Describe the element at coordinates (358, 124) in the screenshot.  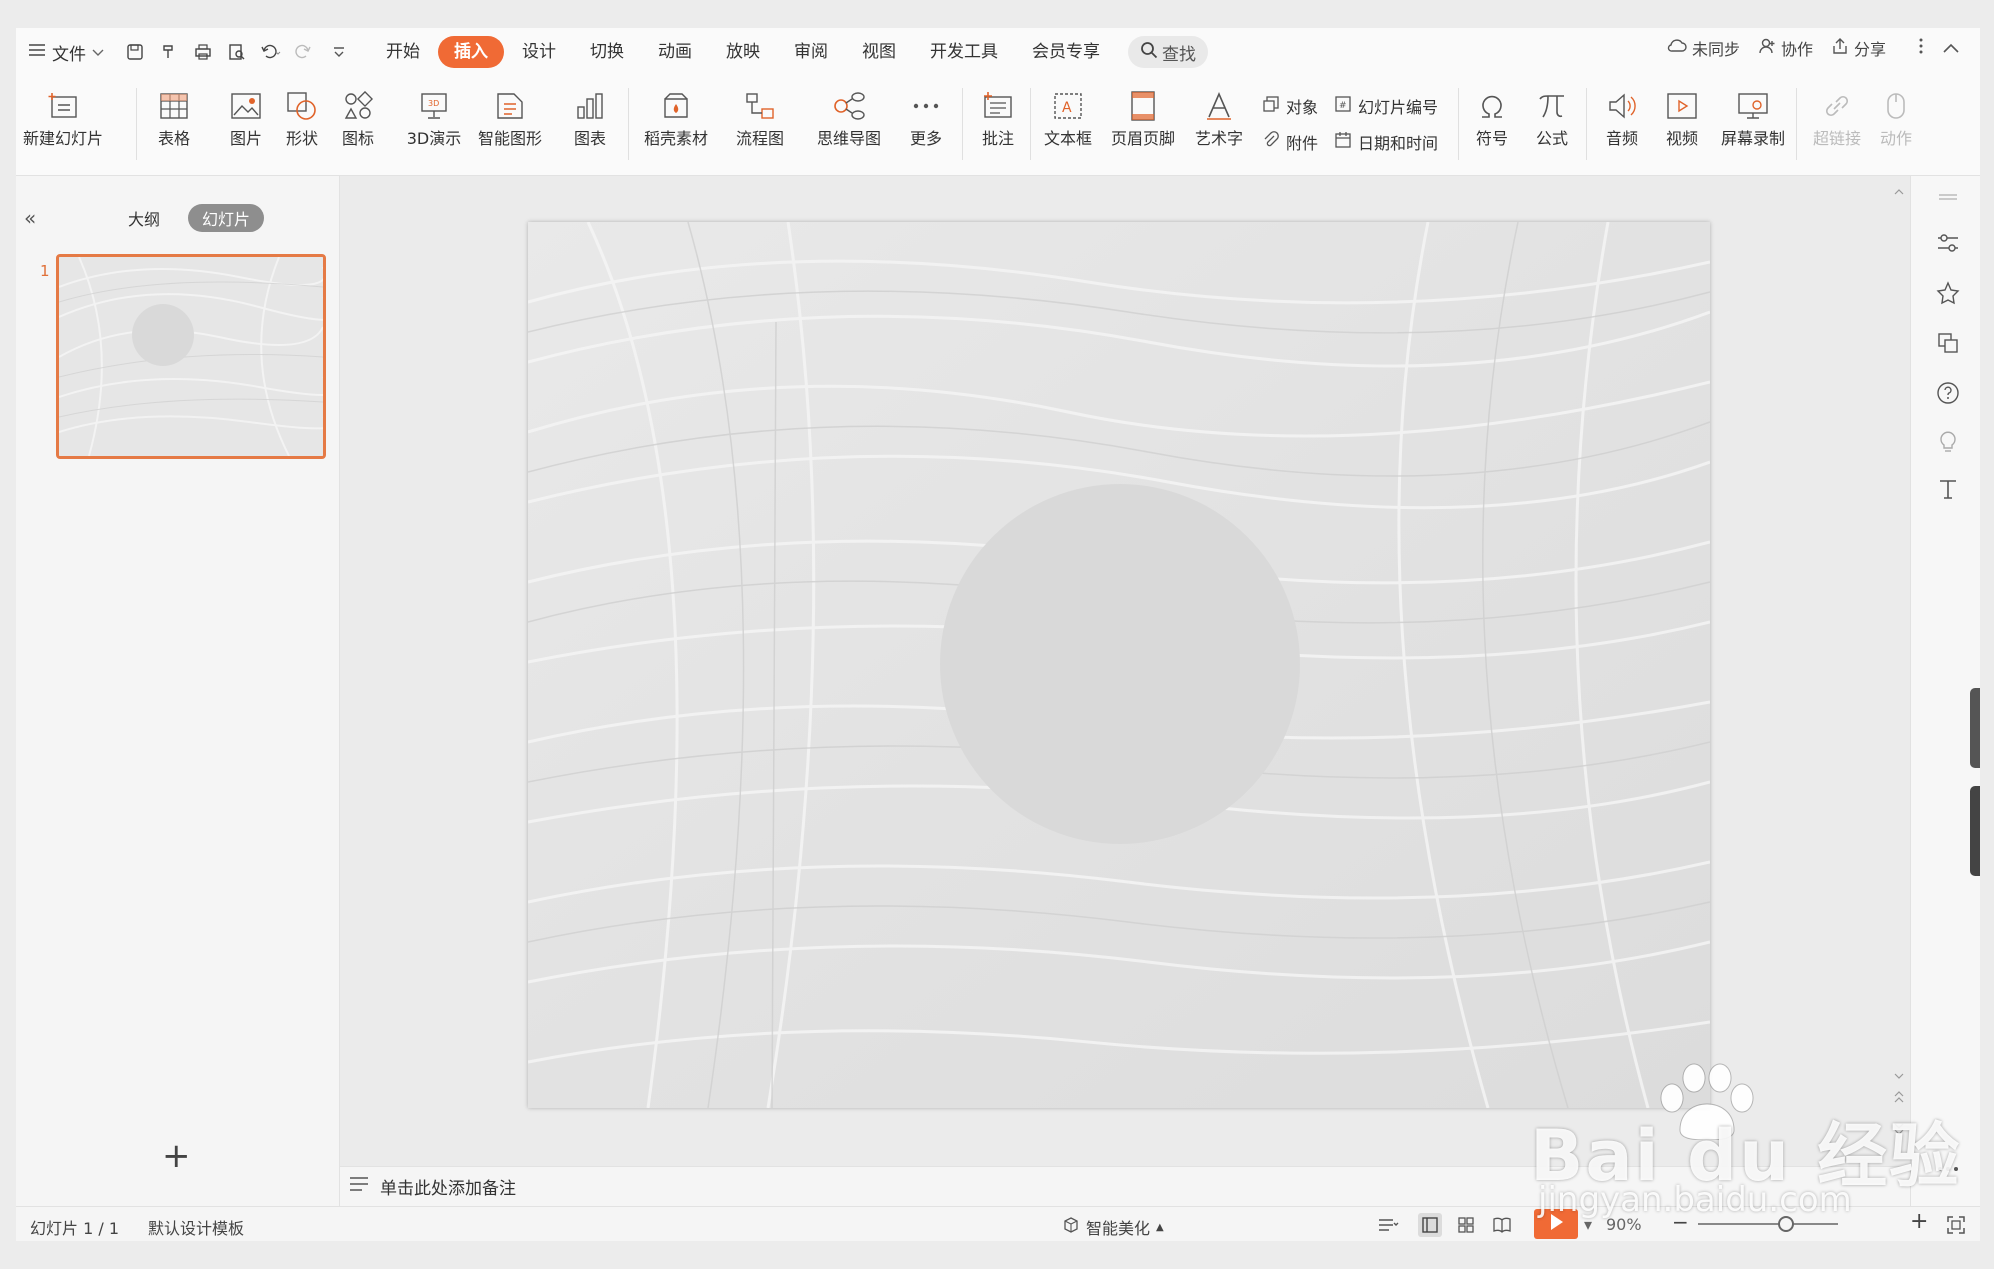
I see `icon-button: 图标` at that location.